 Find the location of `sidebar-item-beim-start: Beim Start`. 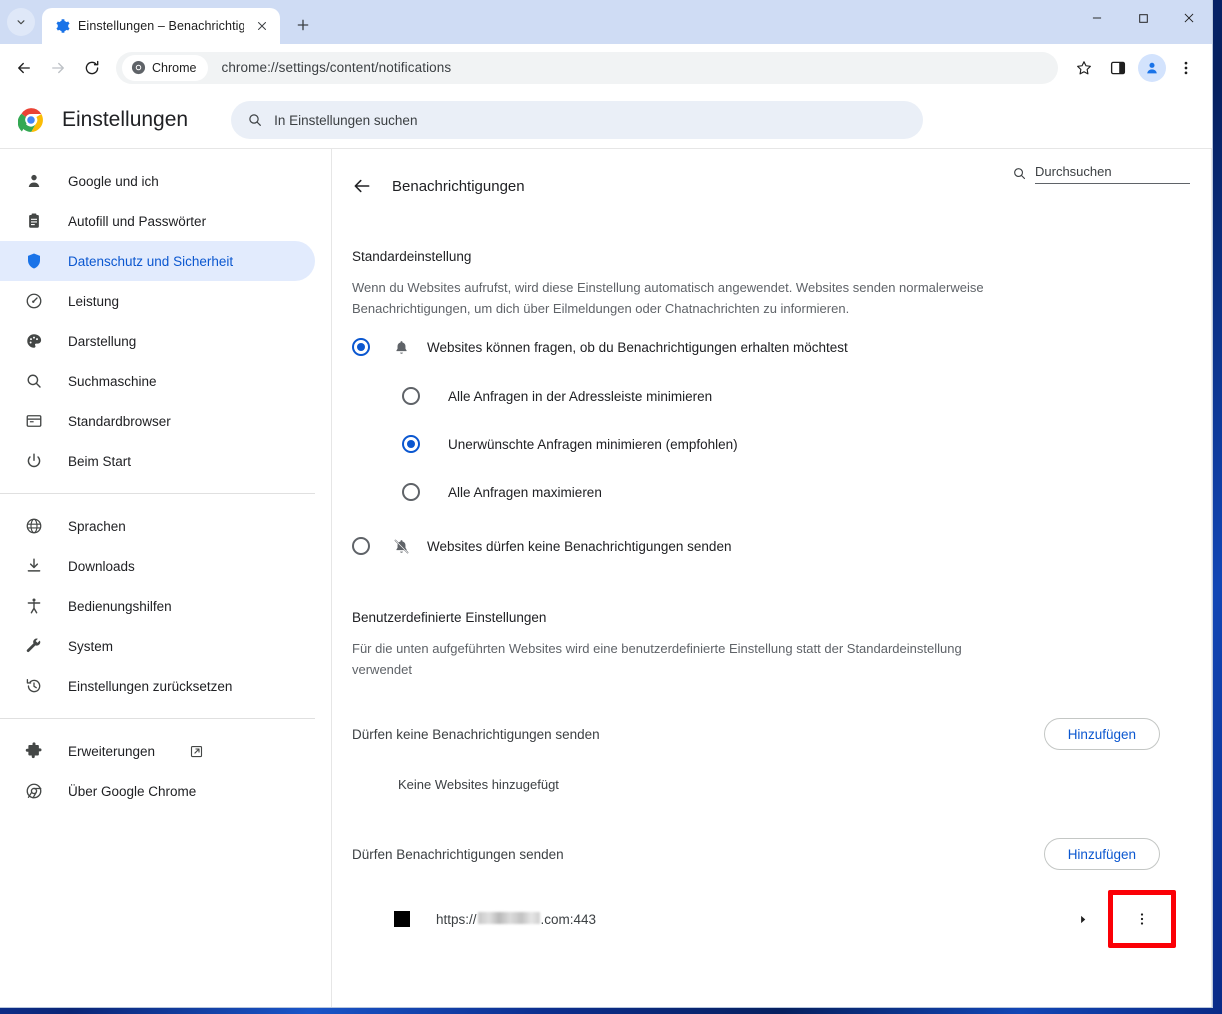

sidebar-item-beim-start: Beim Start is located at coordinates (157, 461).